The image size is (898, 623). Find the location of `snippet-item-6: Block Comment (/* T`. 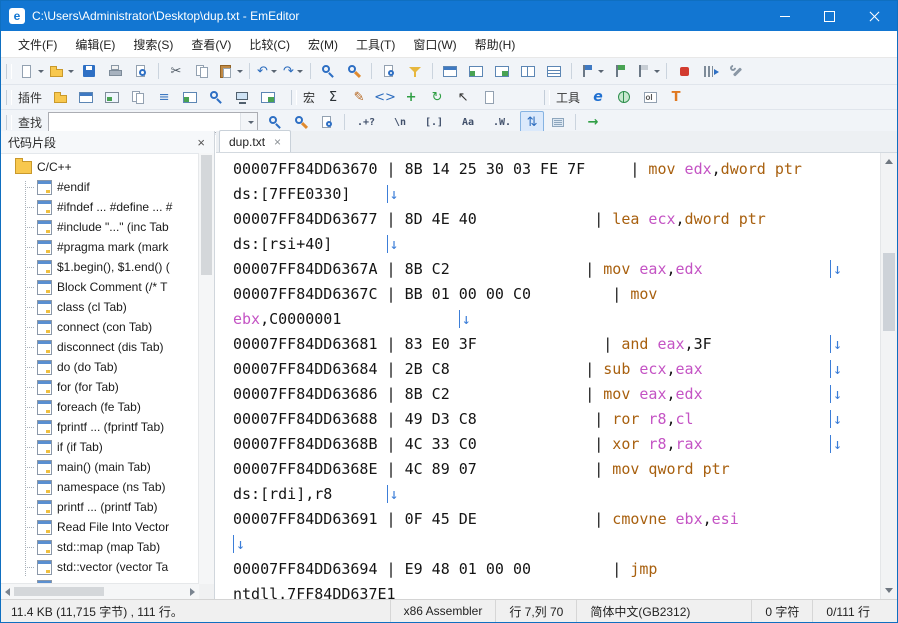

snippet-item-6: Block Comment (/* T is located at coordinates (100, 287).